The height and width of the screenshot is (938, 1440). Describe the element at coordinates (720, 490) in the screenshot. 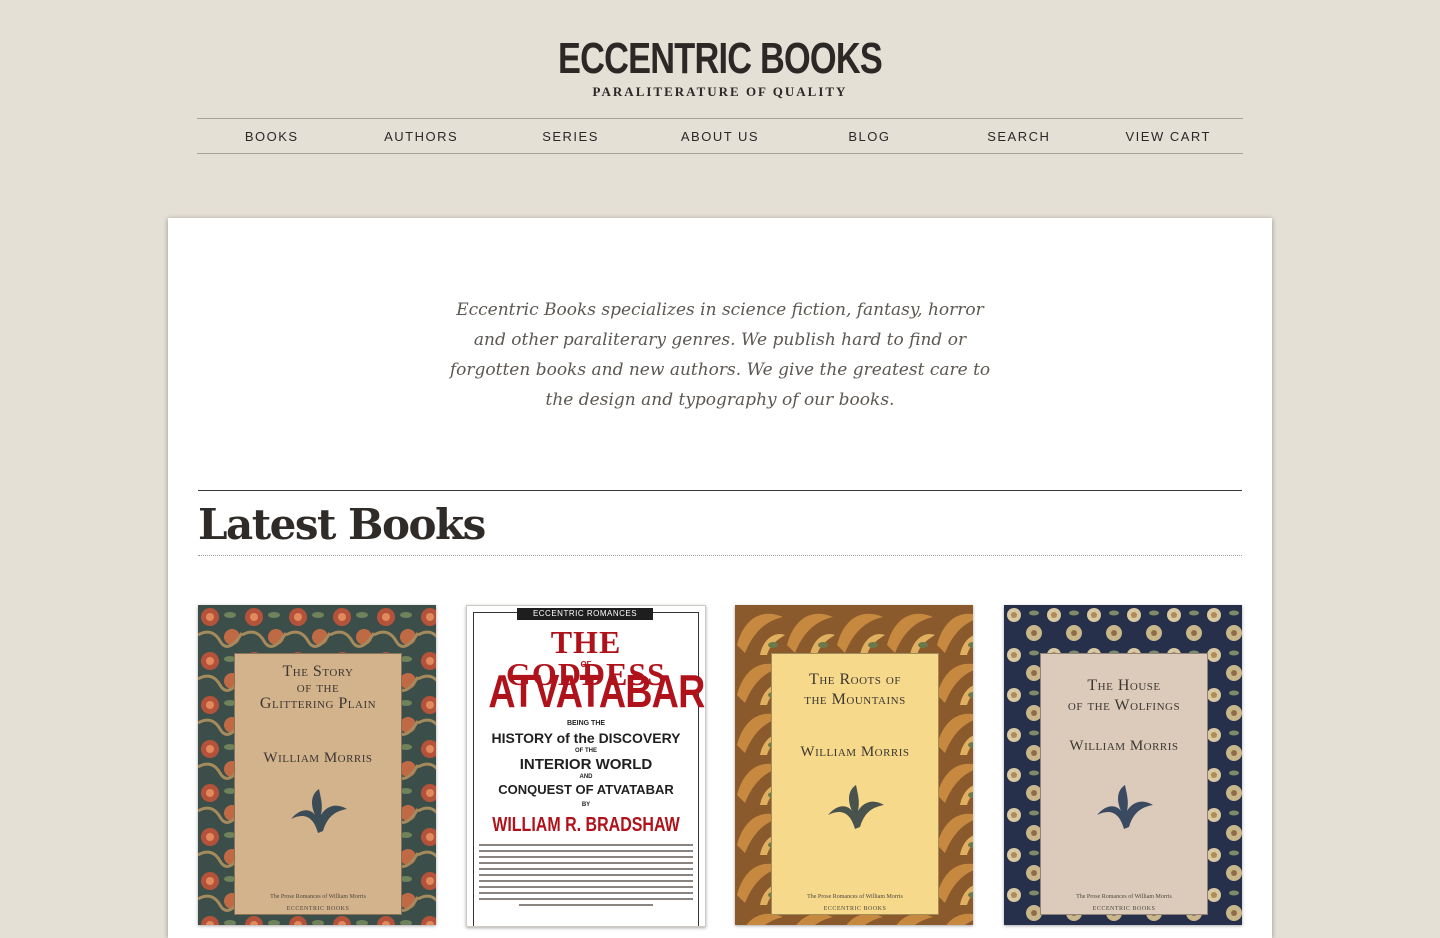

I see `section-divider` at that location.